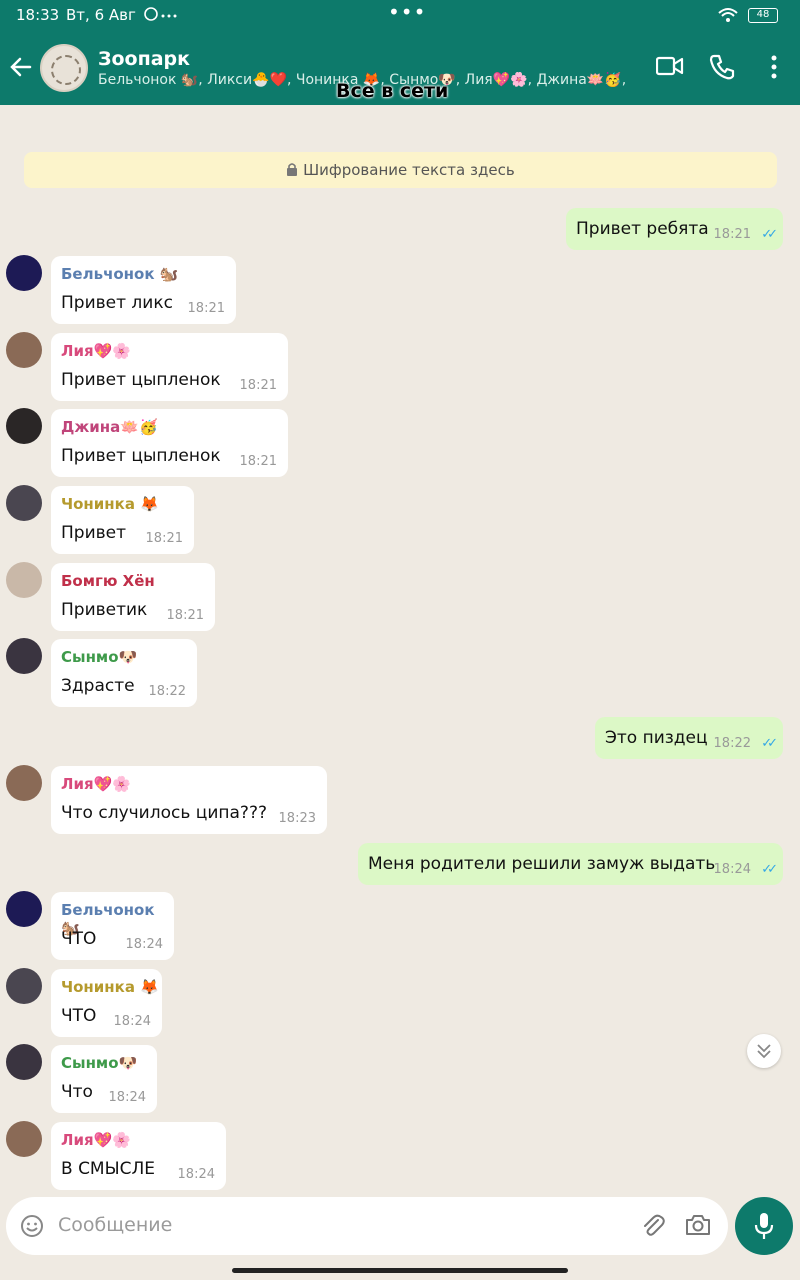 The image size is (800, 1280). I want to click on encryption-banner: Шифрование текста здесь, so click(400, 170).